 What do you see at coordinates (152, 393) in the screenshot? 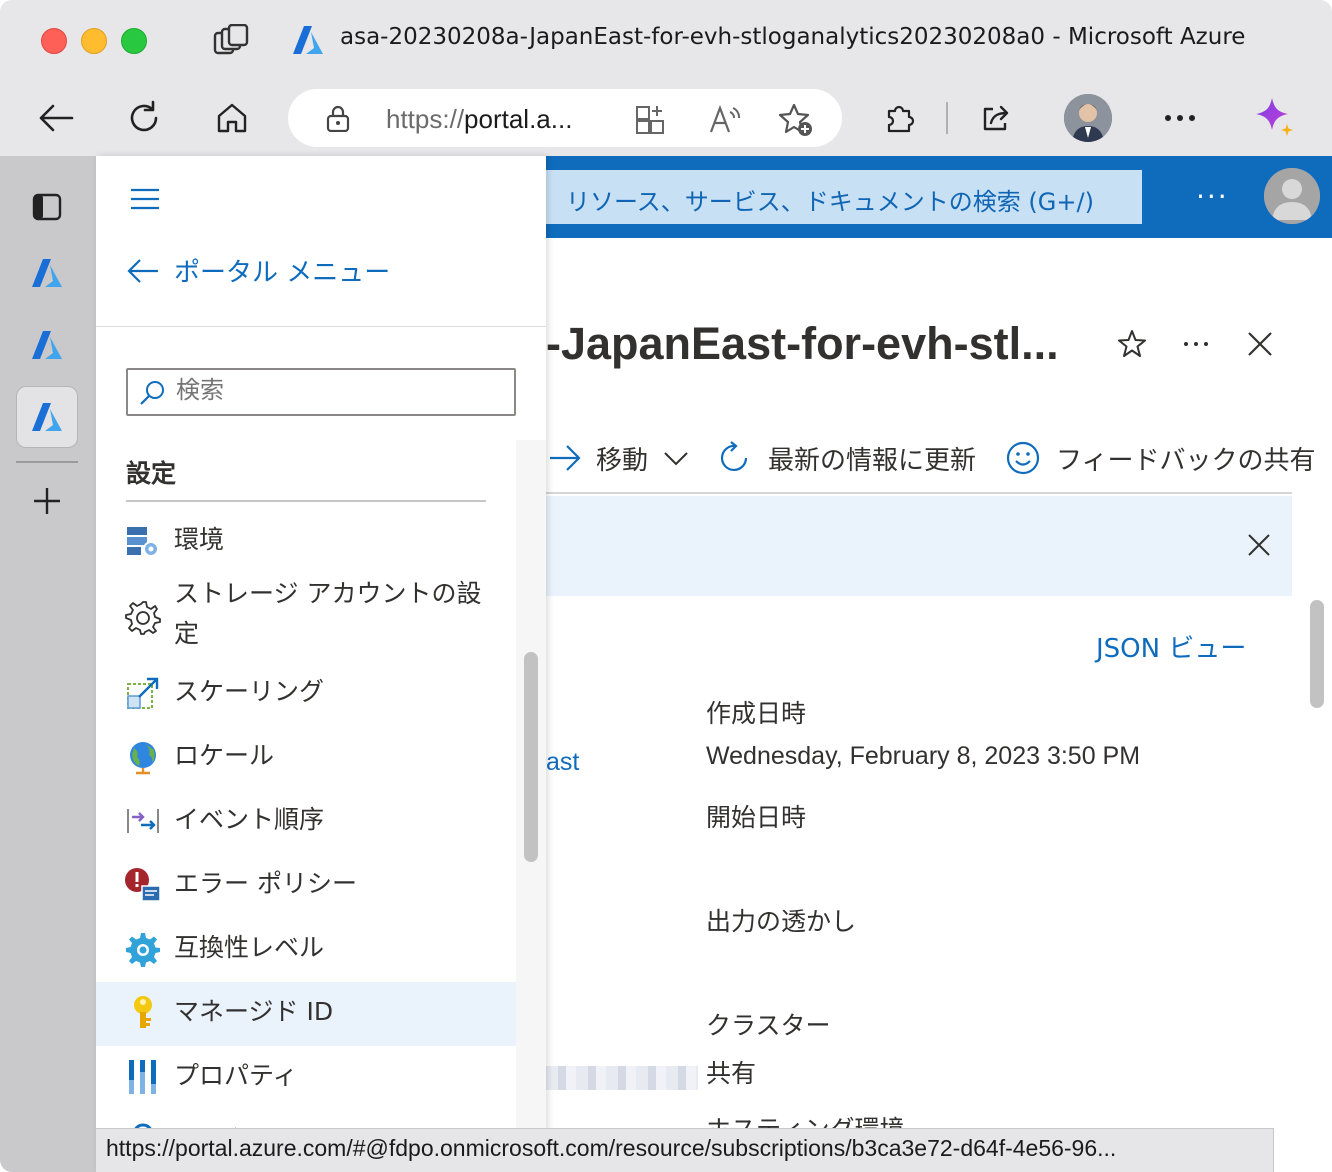
I see `search-icon` at bounding box center [152, 393].